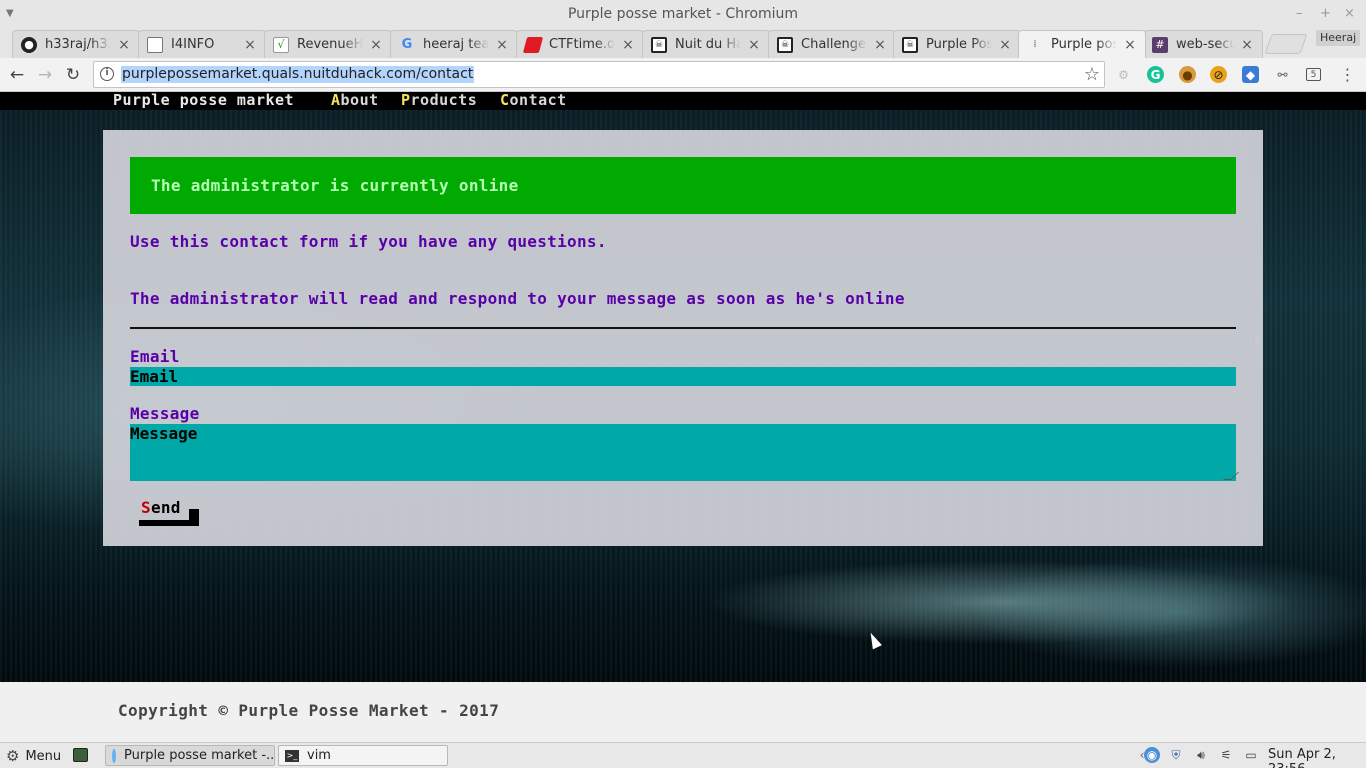 This screenshot has height=768, width=1366. I want to click on nav-products: Products, so click(439, 100).